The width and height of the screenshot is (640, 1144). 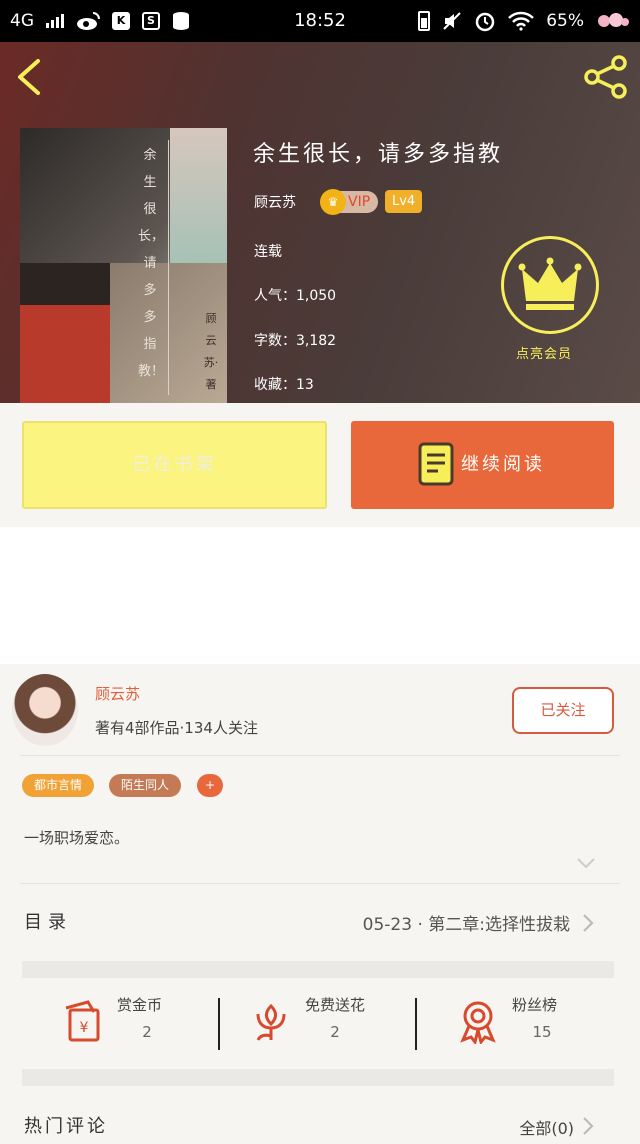 I want to click on alarm-icon, so click(x=485, y=22).